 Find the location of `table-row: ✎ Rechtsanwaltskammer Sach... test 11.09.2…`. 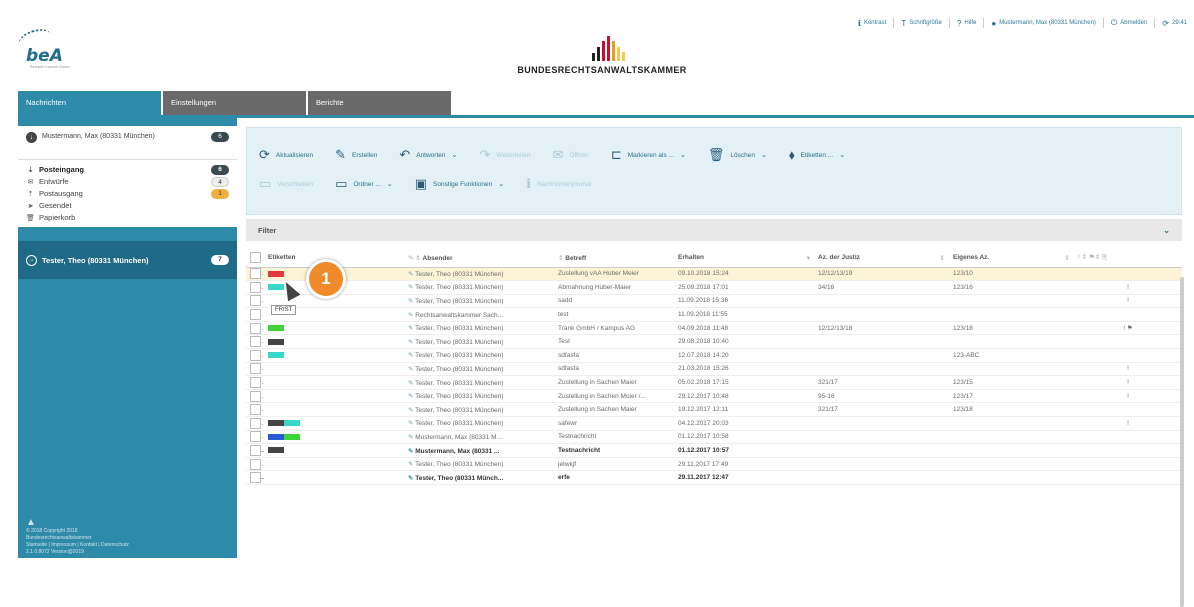

table-row: ✎ Rechtsanwaltskammer Sach... test 11.09.2… is located at coordinates (714, 314).